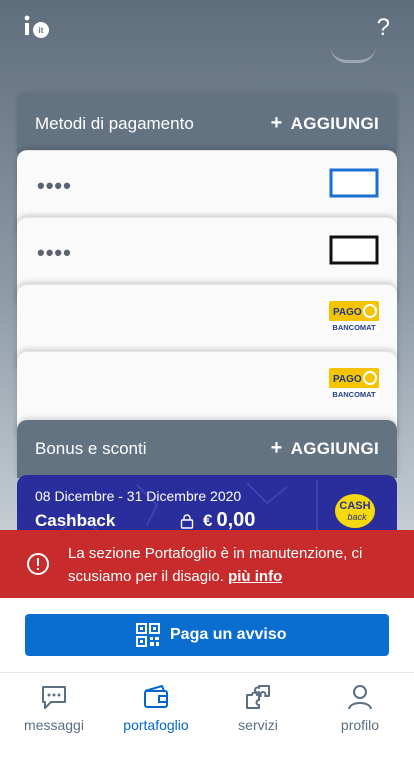  What do you see at coordinates (357, 517) in the screenshot?
I see `cashback-logo-bottom: back` at bounding box center [357, 517].